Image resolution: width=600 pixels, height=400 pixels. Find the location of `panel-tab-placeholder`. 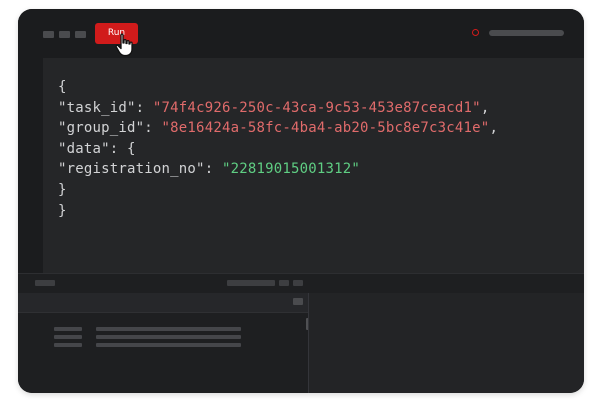

panel-tab-placeholder is located at coordinates (45, 283).